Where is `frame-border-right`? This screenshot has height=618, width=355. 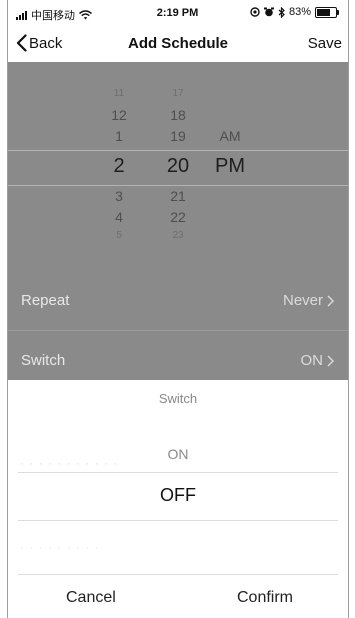
frame-border-right is located at coordinates (348, 309).